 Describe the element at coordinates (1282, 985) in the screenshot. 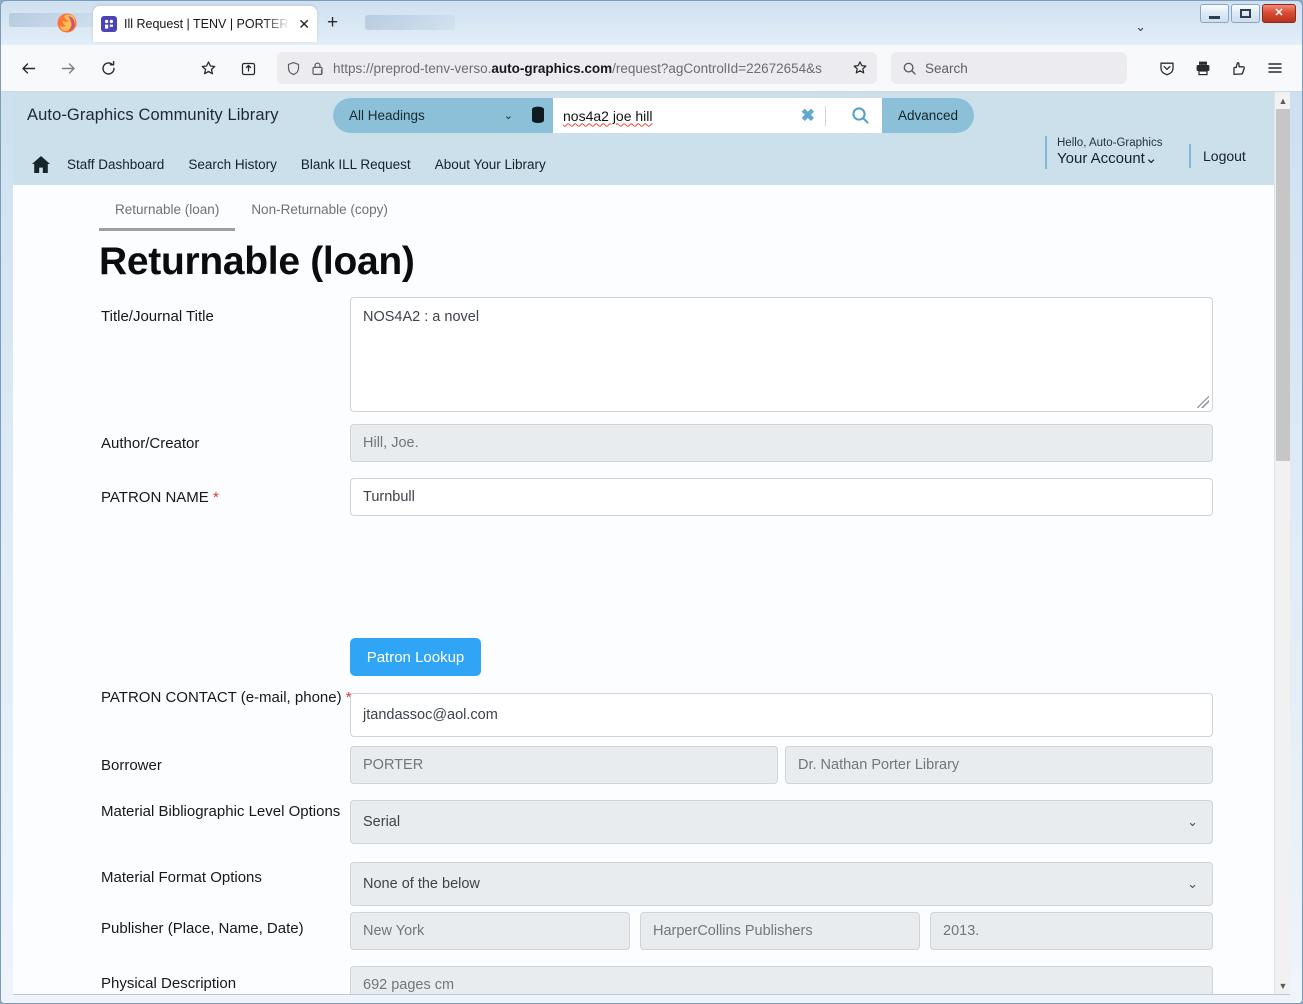

I see `scroll-down-icon: ▼` at that location.